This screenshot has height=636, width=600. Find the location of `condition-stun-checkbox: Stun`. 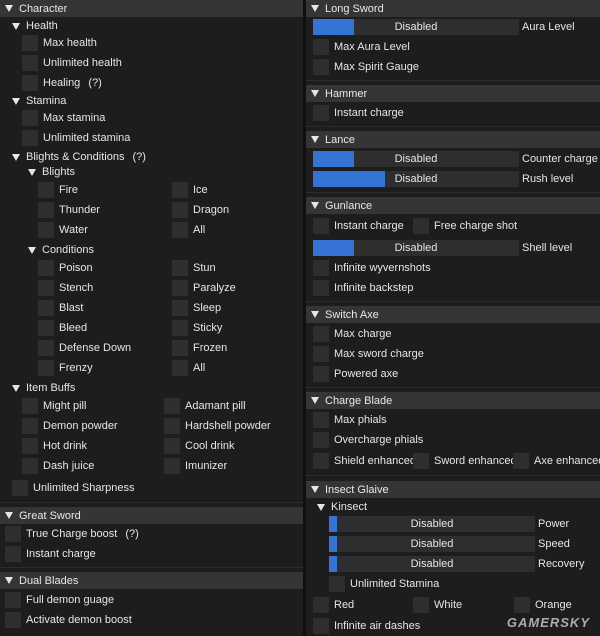

condition-stun-checkbox: Stun is located at coordinates (194, 268).